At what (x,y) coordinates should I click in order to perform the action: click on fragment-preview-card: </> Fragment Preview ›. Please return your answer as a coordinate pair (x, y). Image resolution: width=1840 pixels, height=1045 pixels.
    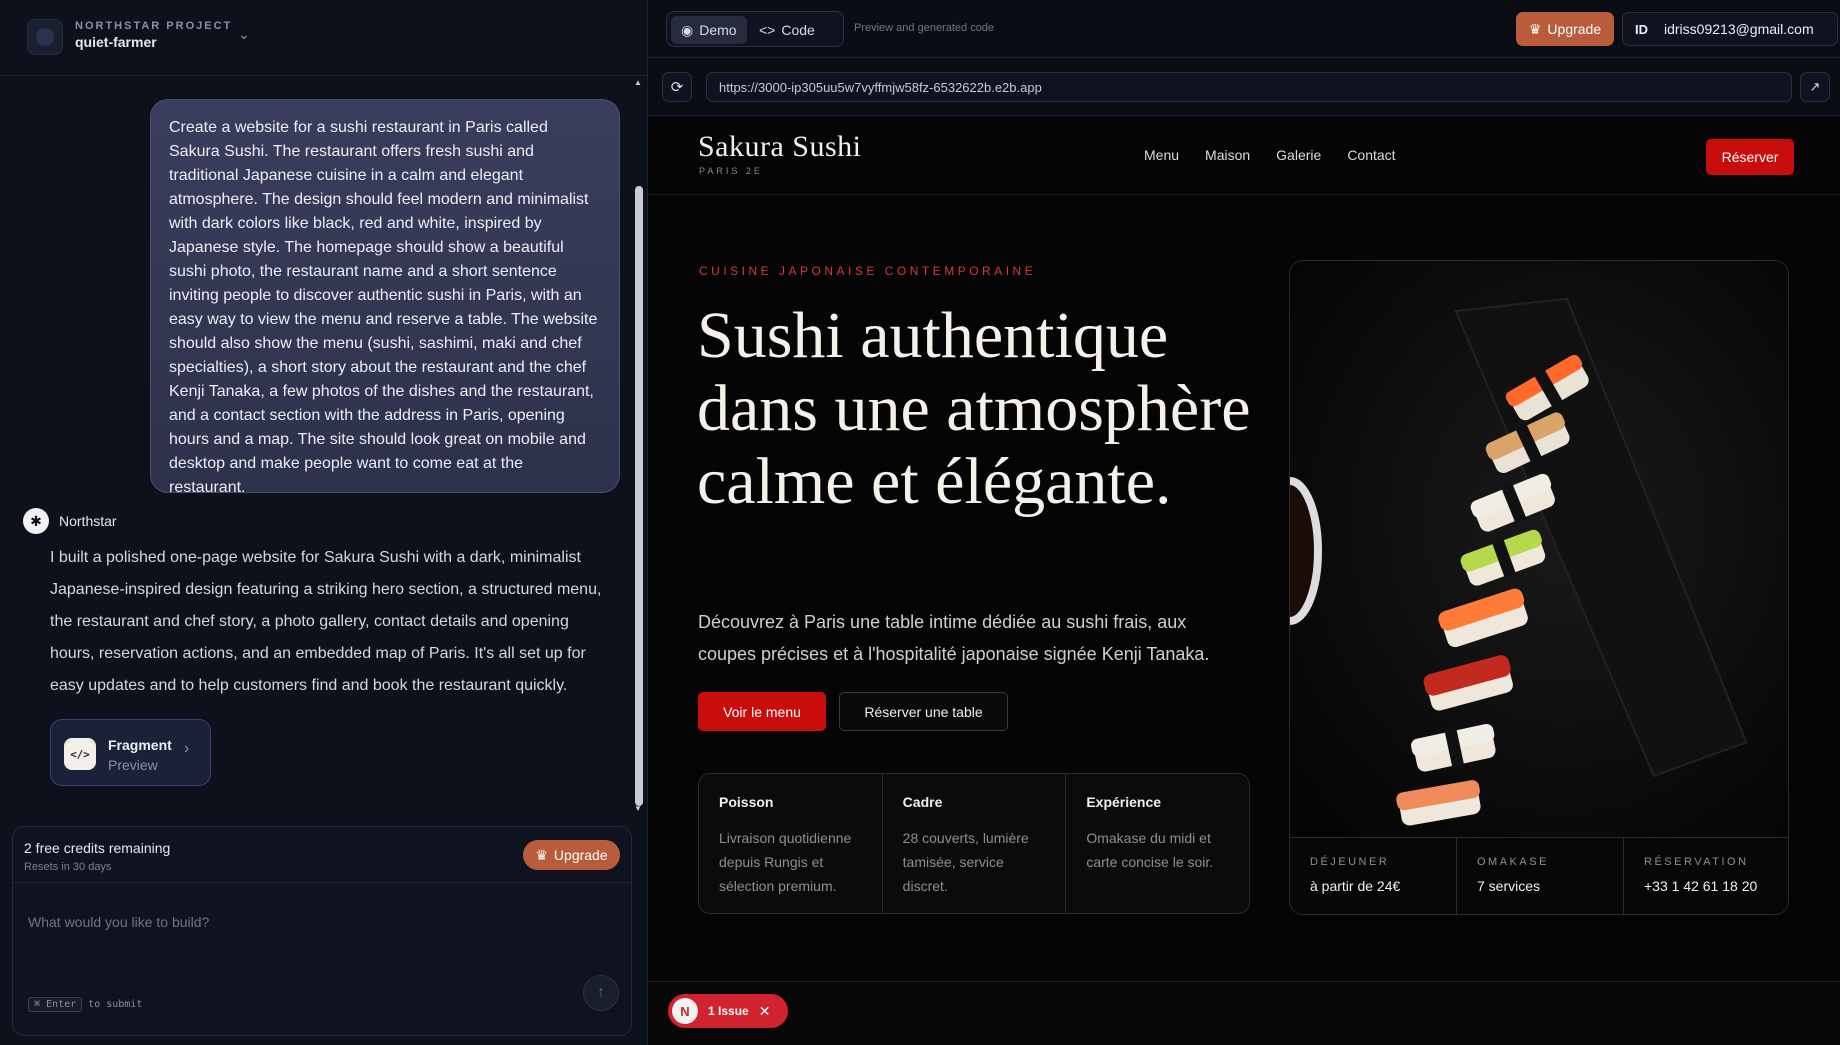
    Looking at the image, I should click on (130, 752).